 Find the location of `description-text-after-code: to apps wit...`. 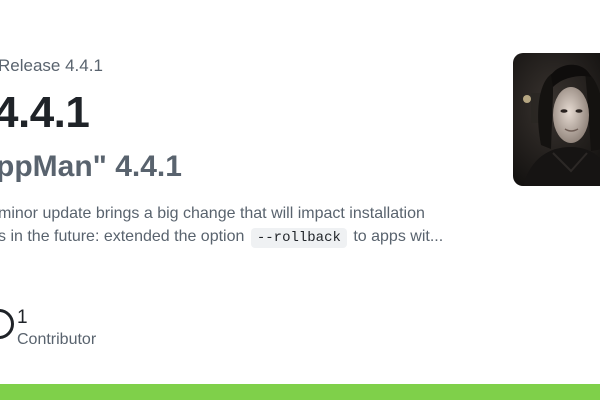

description-text-after-code: to apps wit... is located at coordinates (398, 236).